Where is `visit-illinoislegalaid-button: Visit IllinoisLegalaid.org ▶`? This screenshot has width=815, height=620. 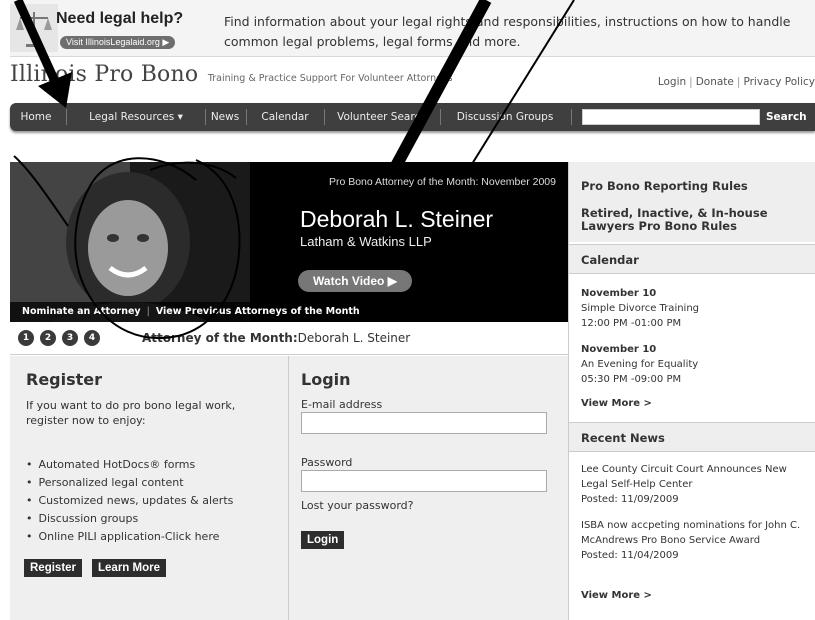
visit-illinoislegalaid-button: Visit IllinoisLegalaid.org ▶ is located at coordinates (118, 42).